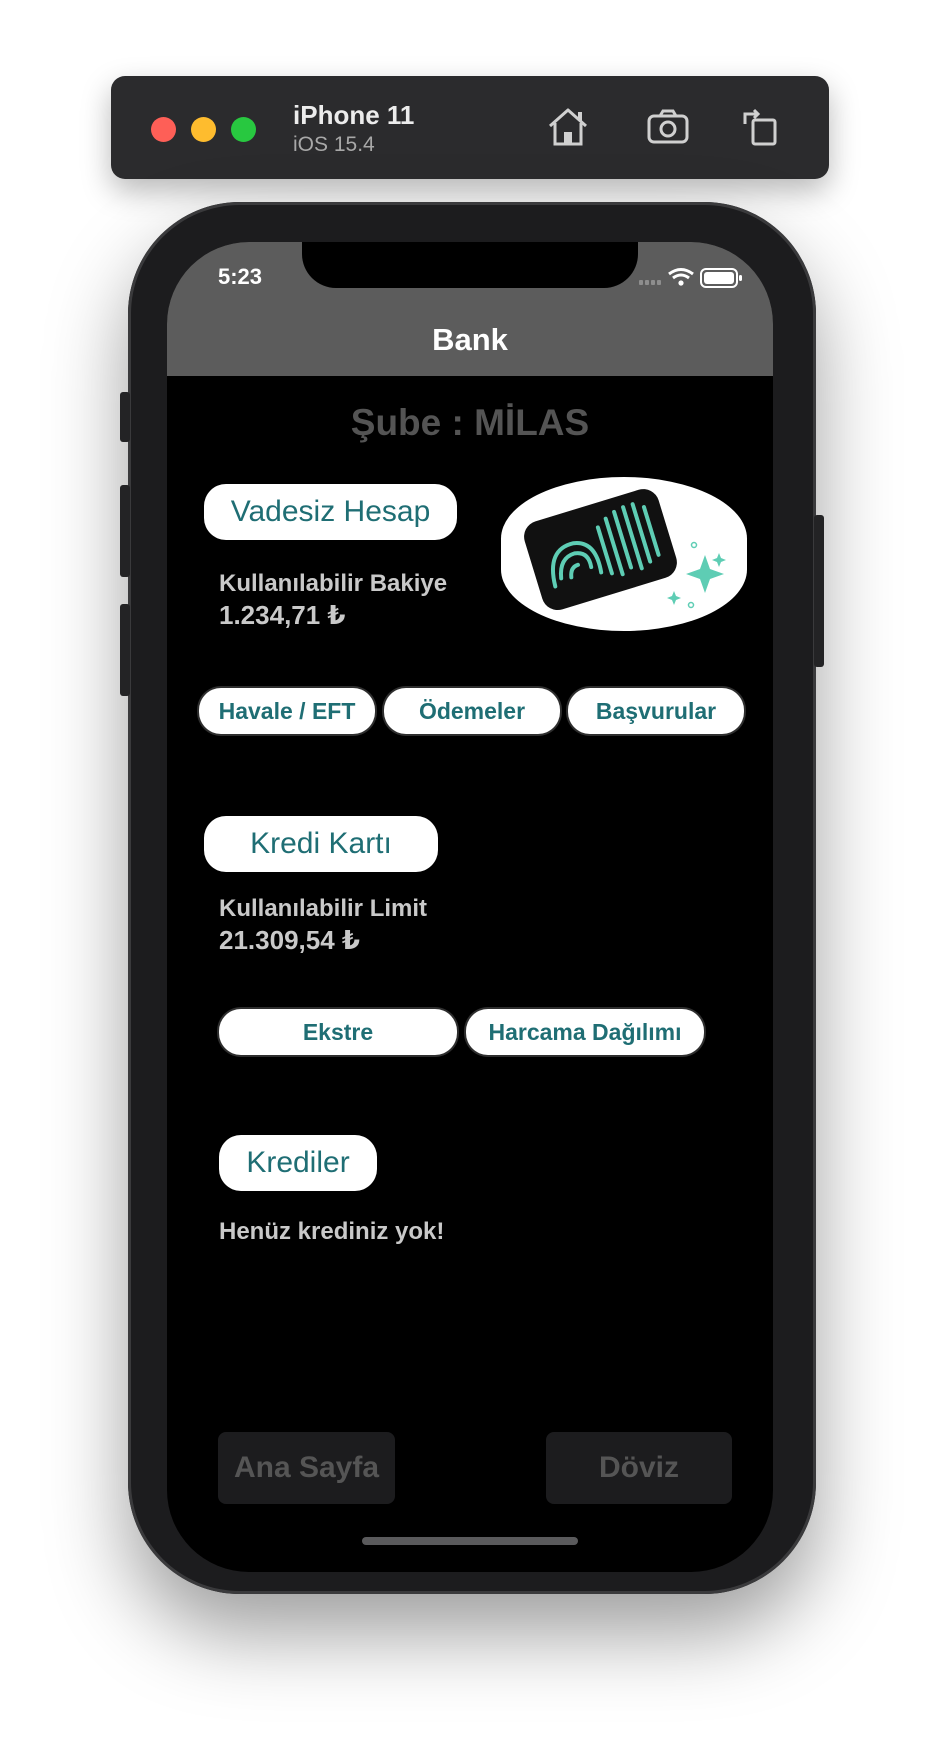 The width and height of the screenshot is (944, 1748). What do you see at coordinates (306, 1468) in the screenshot?
I see `tab-home: Ana Sayfa` at bounding box center [306, 1468].